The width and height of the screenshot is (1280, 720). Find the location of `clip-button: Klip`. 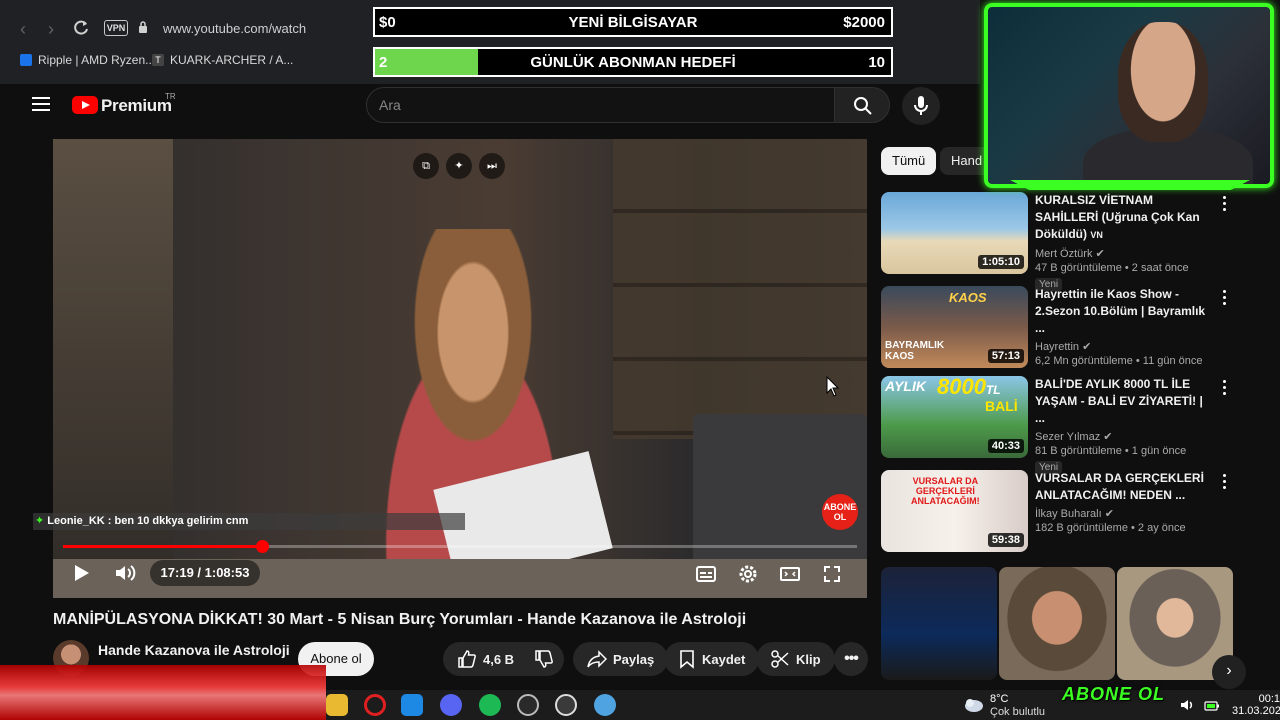

clip-button: Klip is located at coordinates (795, 659).